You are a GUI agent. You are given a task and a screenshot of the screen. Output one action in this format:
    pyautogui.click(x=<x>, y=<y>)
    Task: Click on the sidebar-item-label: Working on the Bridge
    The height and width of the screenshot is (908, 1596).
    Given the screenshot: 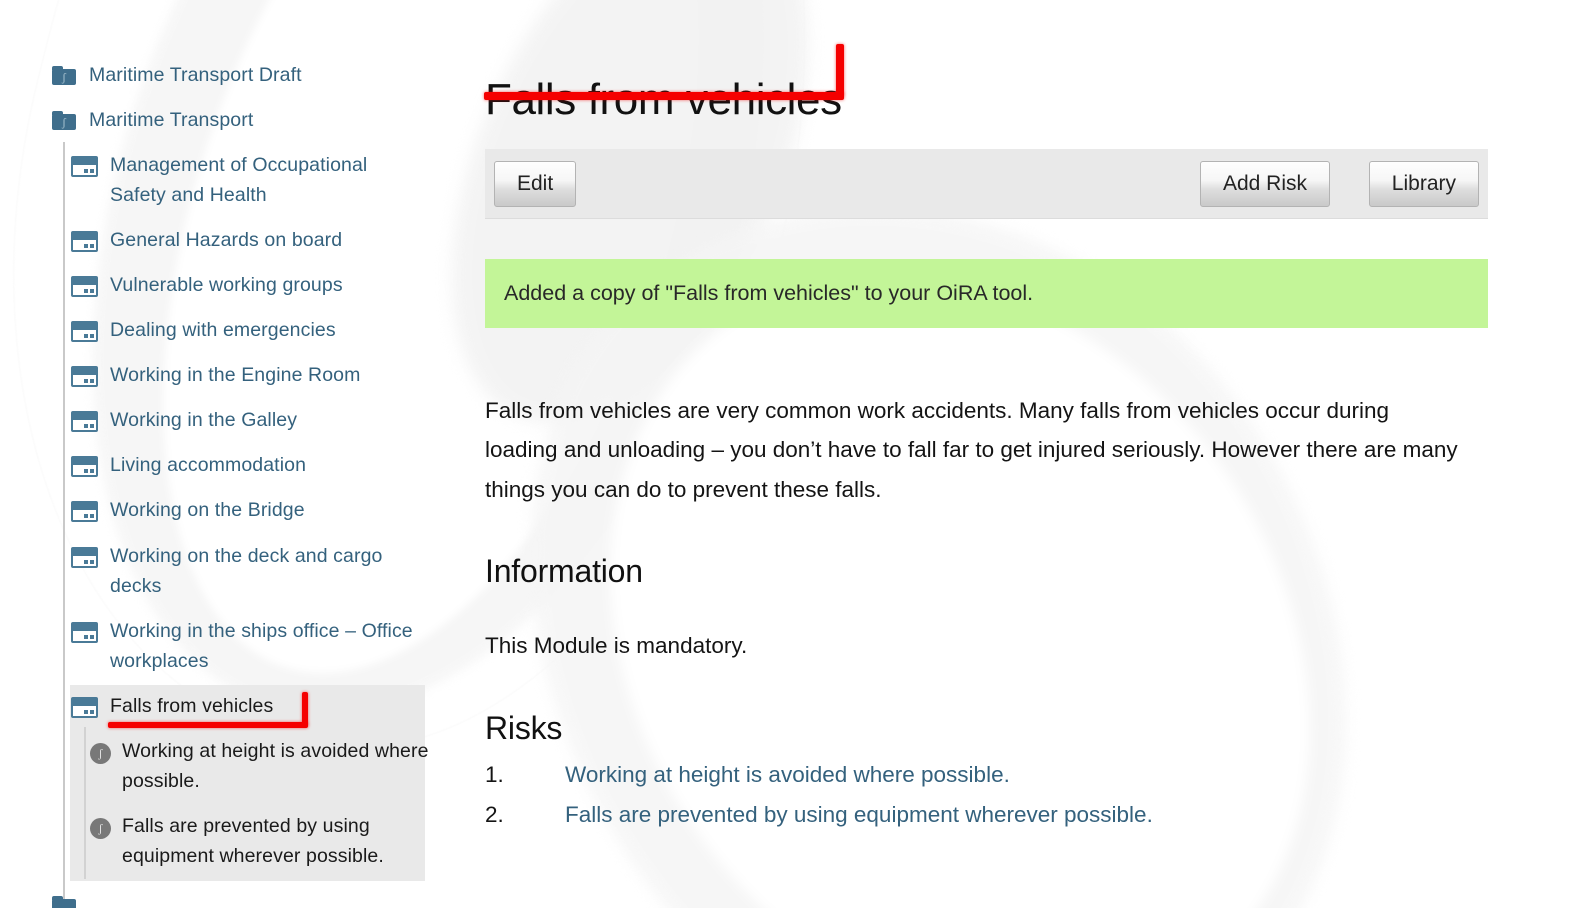 What is the action you would take?
    pyautogui.click(x=207, y=510)
    